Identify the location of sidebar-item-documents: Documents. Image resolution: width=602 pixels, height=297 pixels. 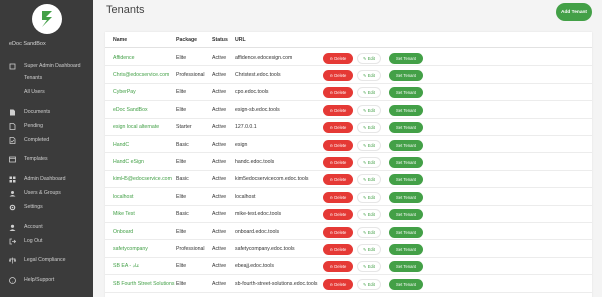
(29, 112).